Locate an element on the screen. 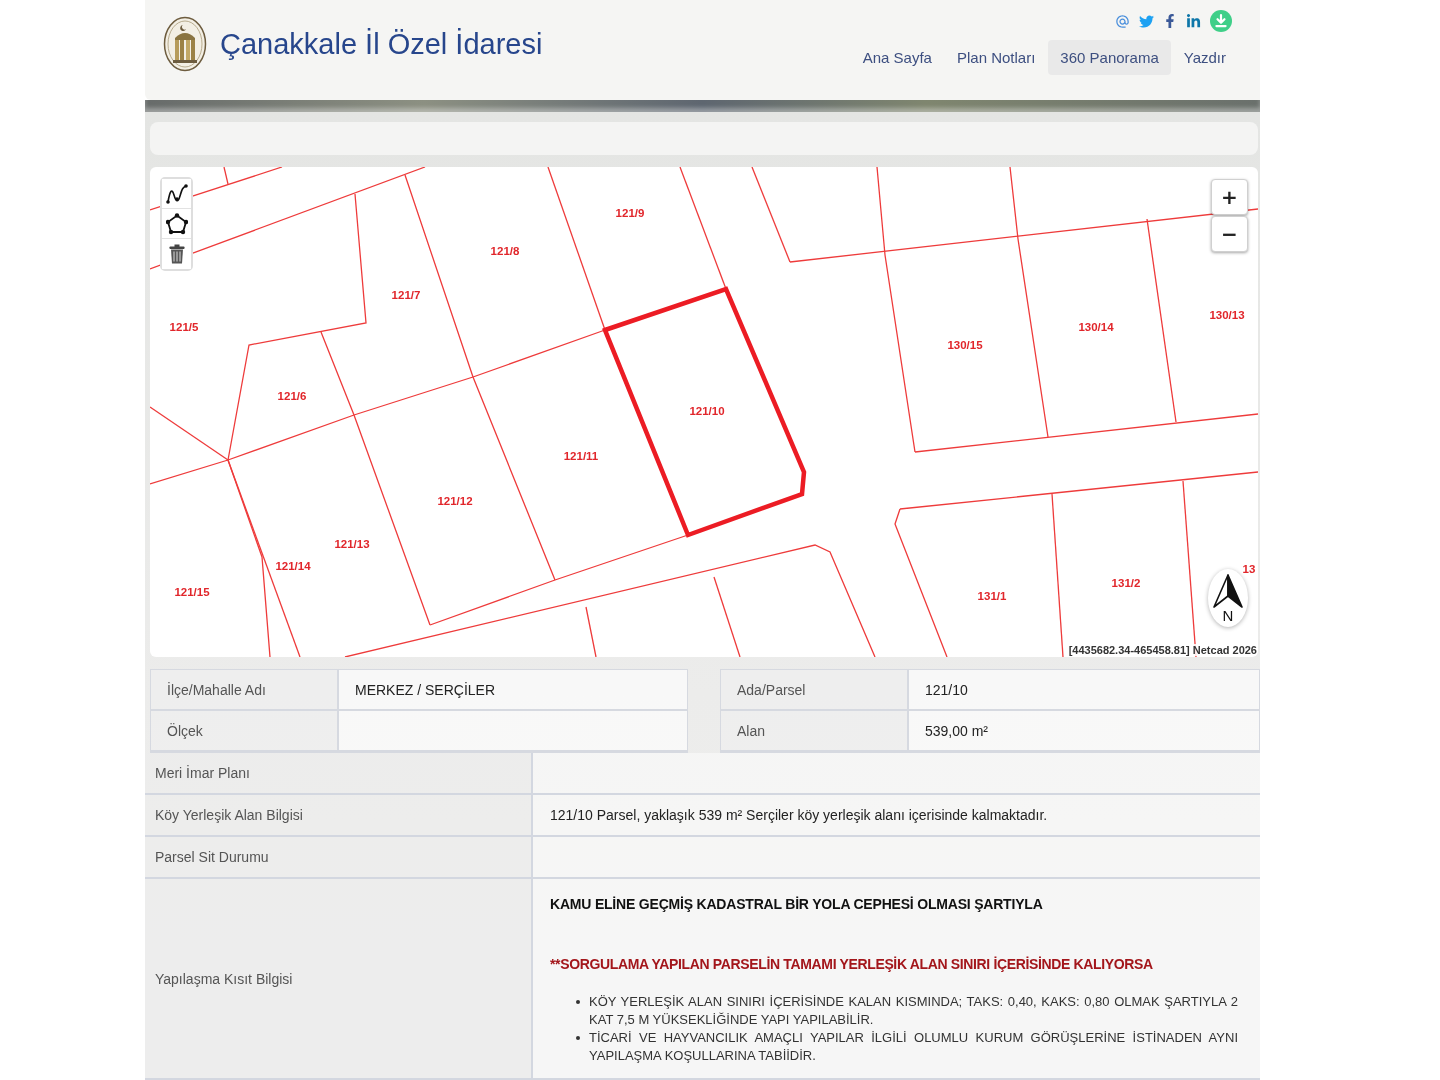 The height and width of the screenshot is (1080, 1440). polyline-icon is located at coordinates (176, 193).